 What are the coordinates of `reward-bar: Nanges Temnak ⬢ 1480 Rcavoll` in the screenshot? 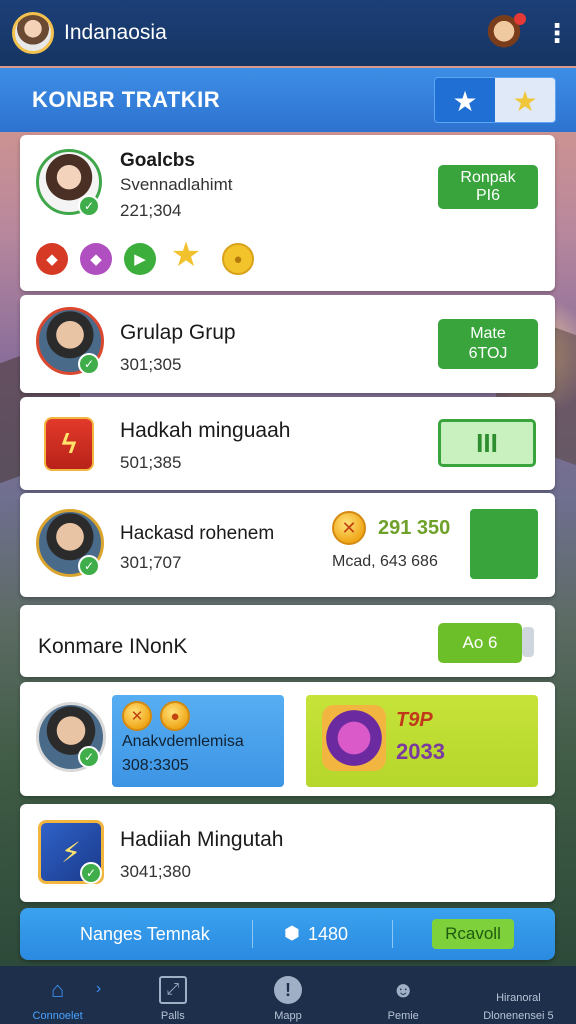 It's located at (287, 934).